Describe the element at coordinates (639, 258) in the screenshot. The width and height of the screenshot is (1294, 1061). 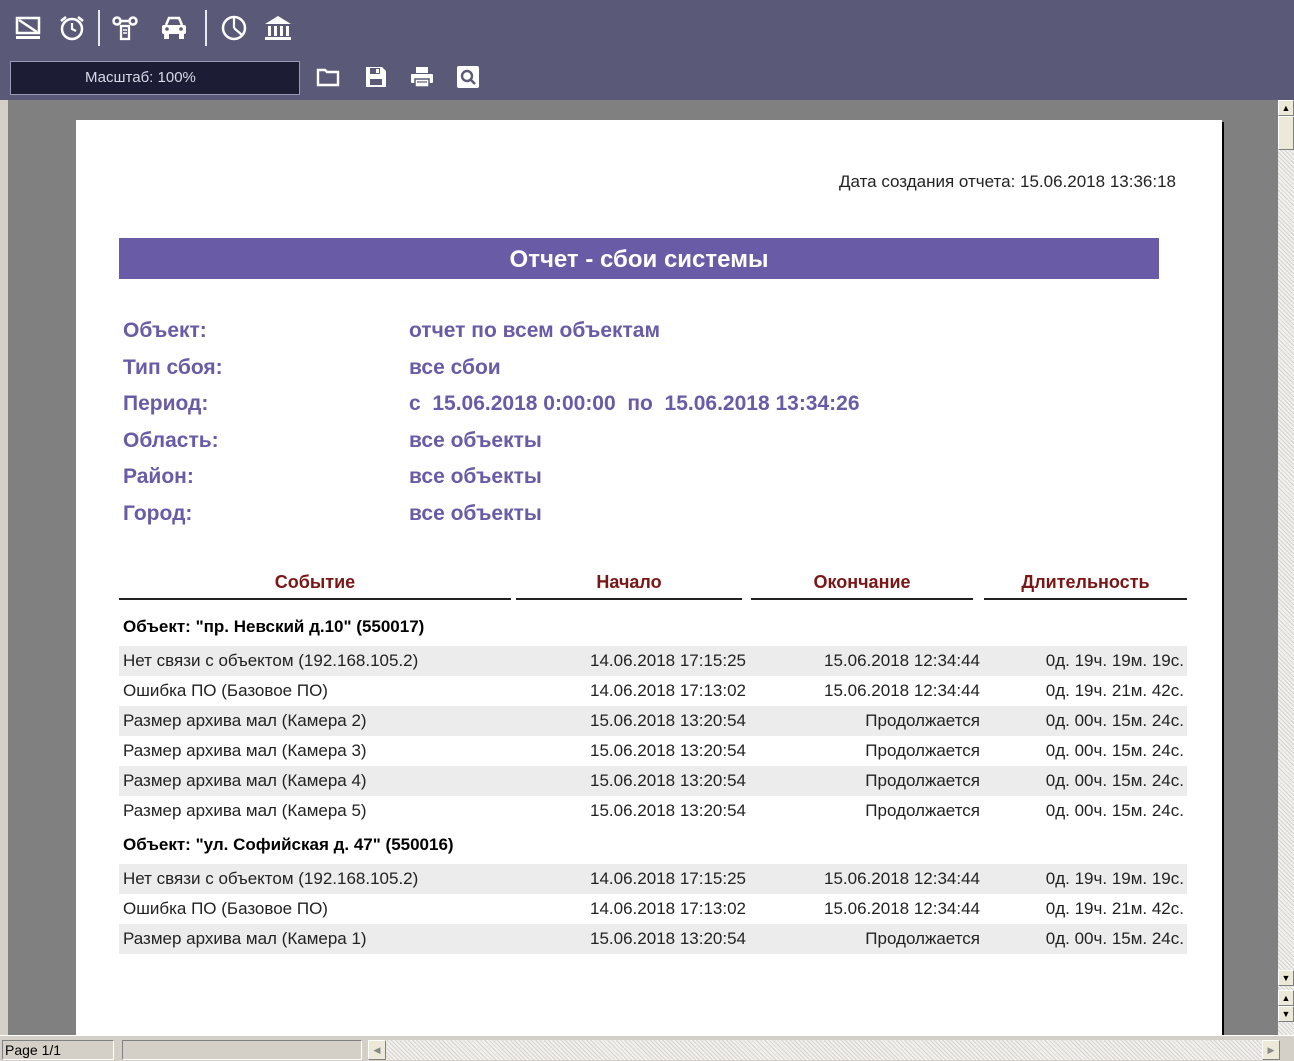
I see `report-title: Отчет - сбои системы` at that location.